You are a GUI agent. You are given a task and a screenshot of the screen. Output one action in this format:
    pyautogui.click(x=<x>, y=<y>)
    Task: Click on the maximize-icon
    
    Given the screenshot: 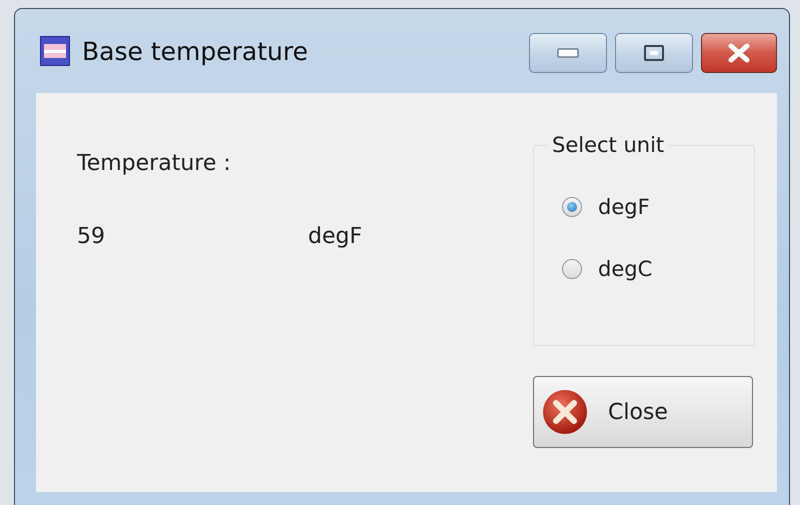 What is the action you would take?
    pyautogui.click(x=654, y=53)
    